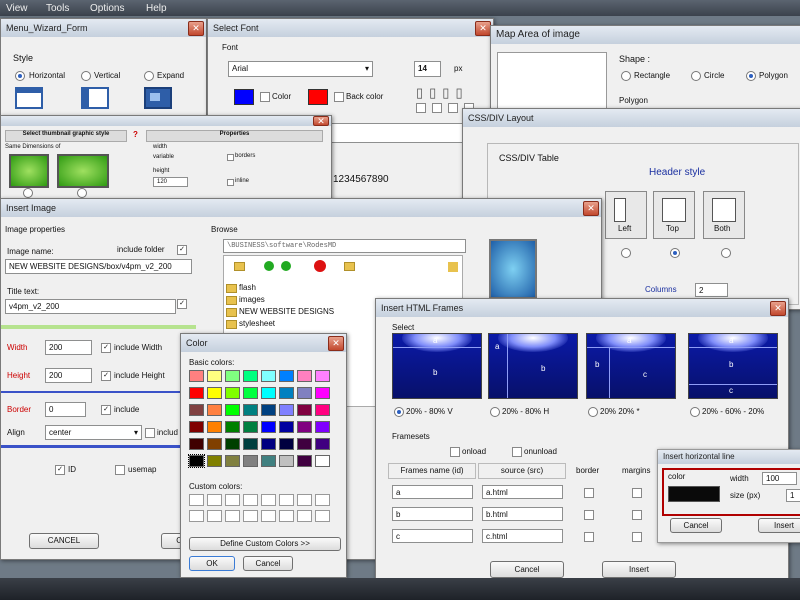  Describe the element at coordinates (265, 544) in the screenshot. I see `define-custom-colors-button: Define Custom Colors >>` at that location.